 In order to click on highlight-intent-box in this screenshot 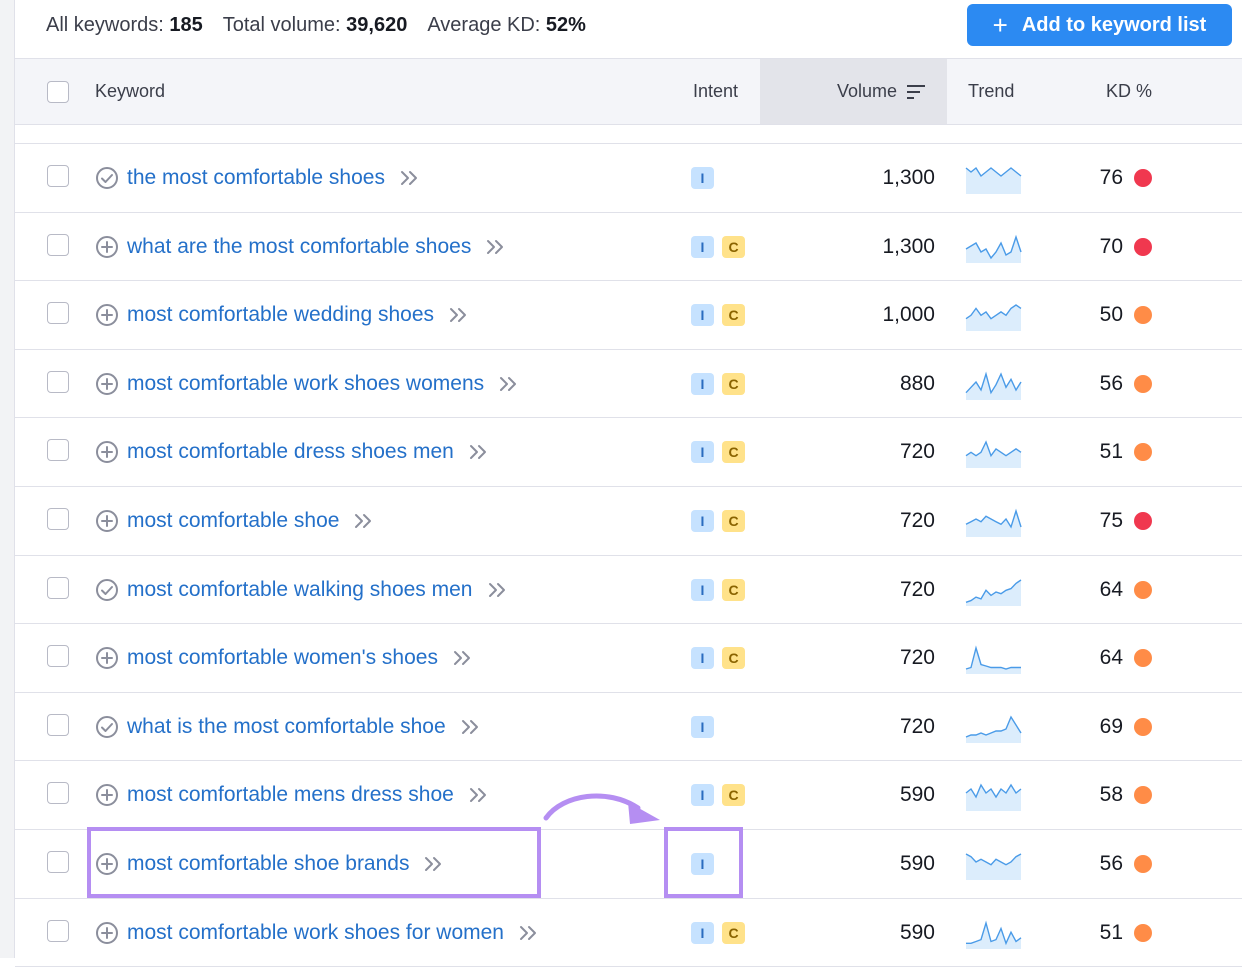, I will do `click(703, 862)`.